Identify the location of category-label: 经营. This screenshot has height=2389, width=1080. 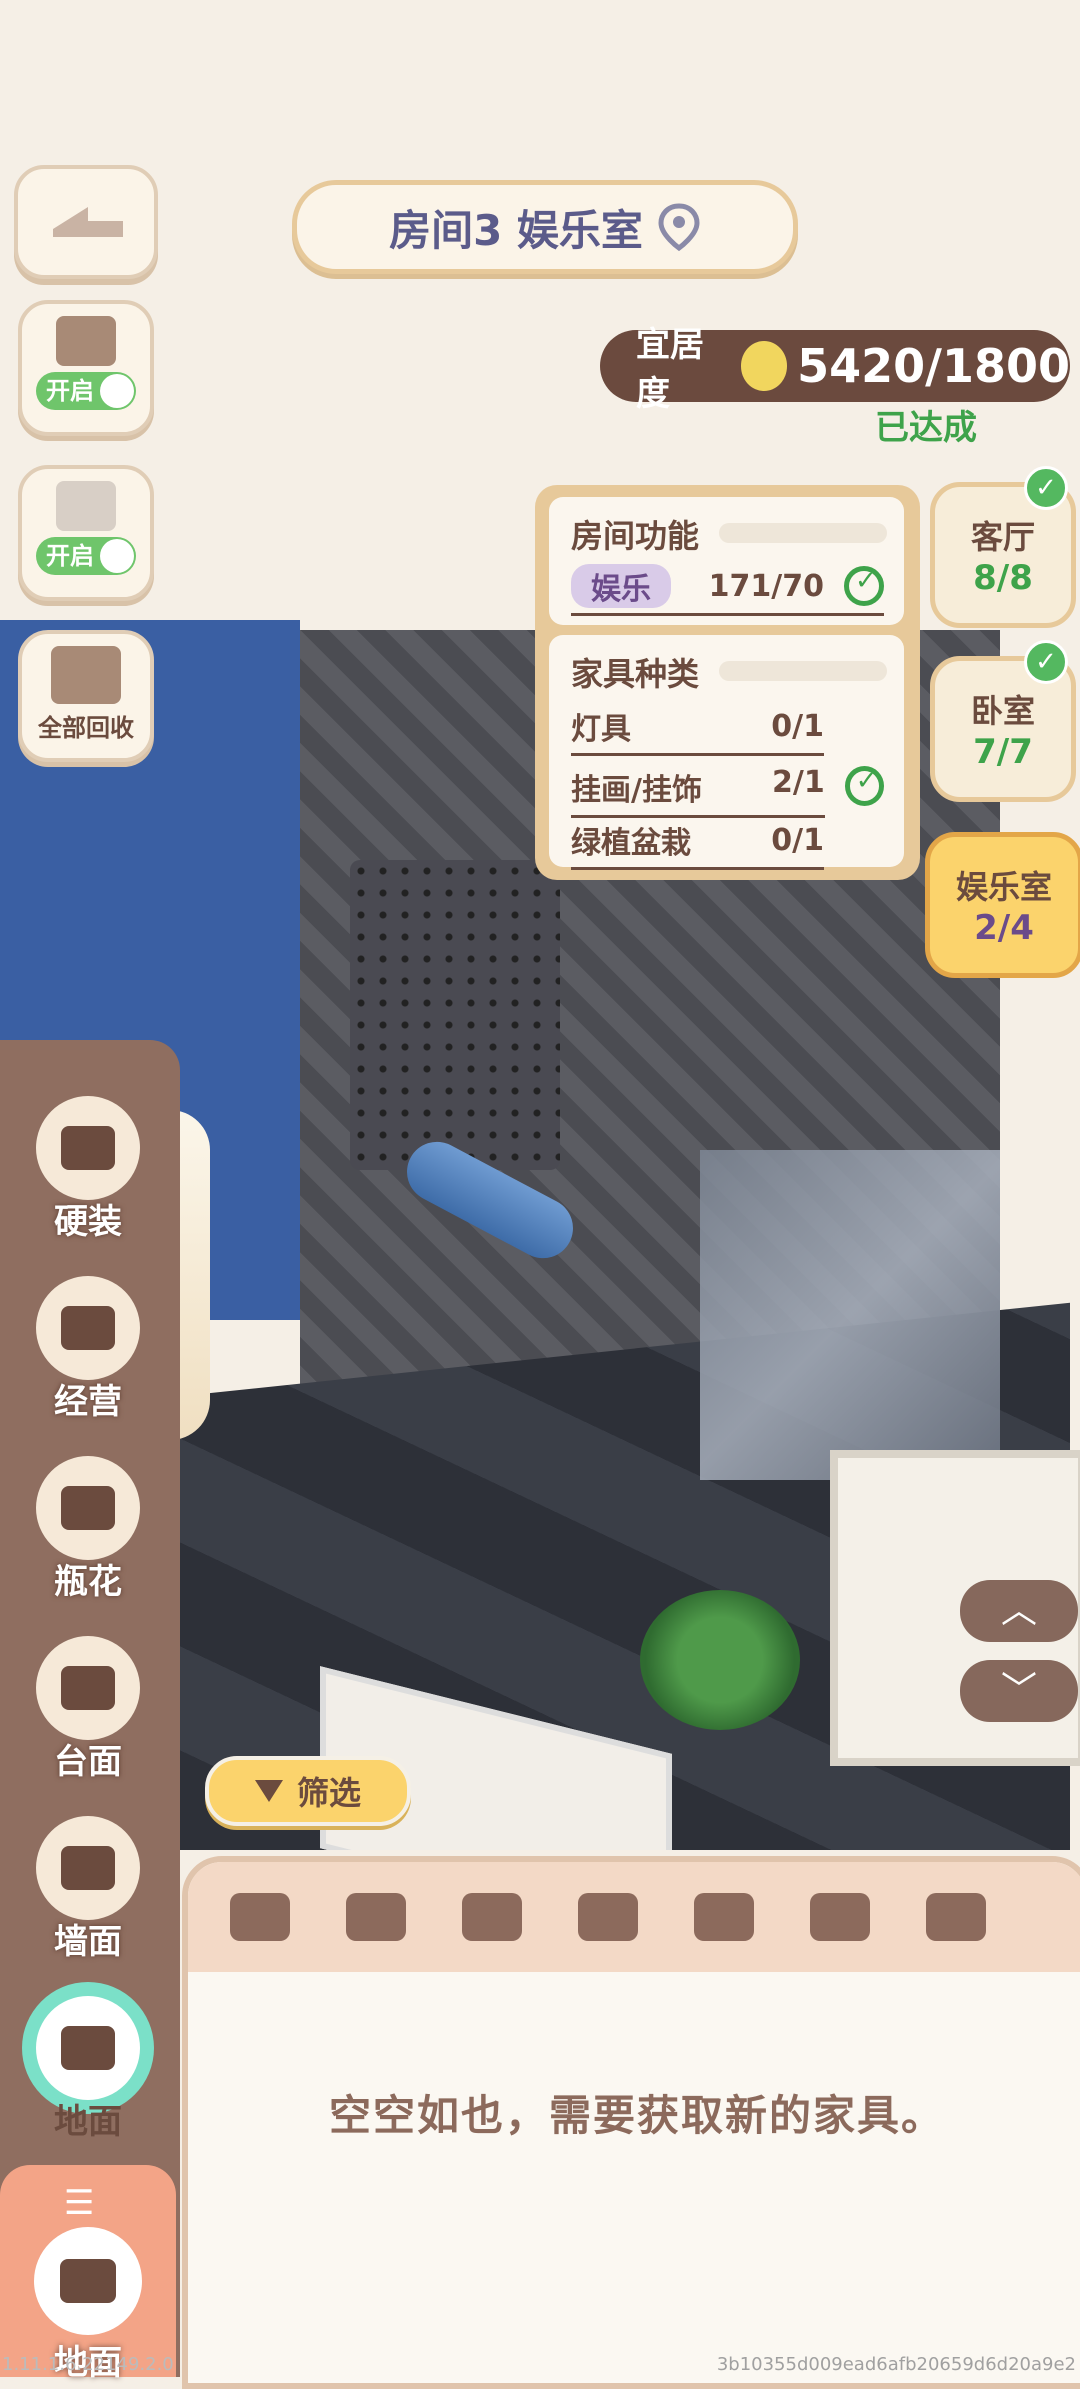
(88, 1402).